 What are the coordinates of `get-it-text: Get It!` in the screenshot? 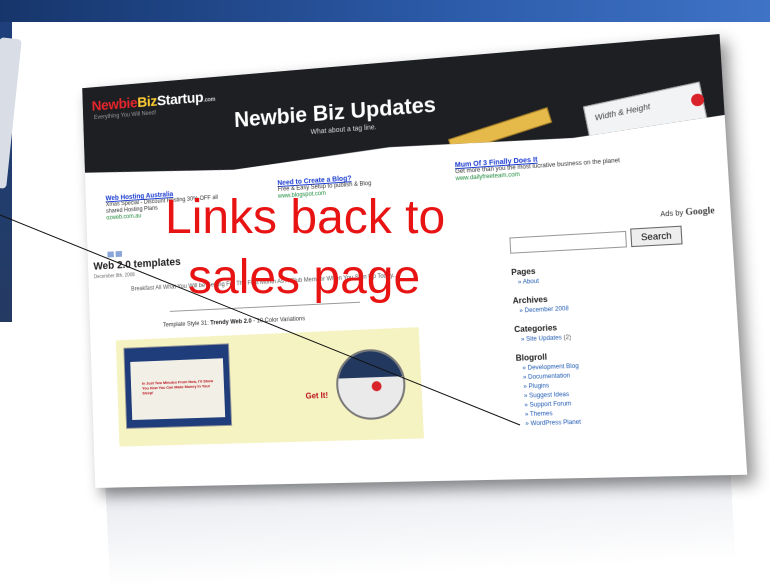 It's located at (317, 395).